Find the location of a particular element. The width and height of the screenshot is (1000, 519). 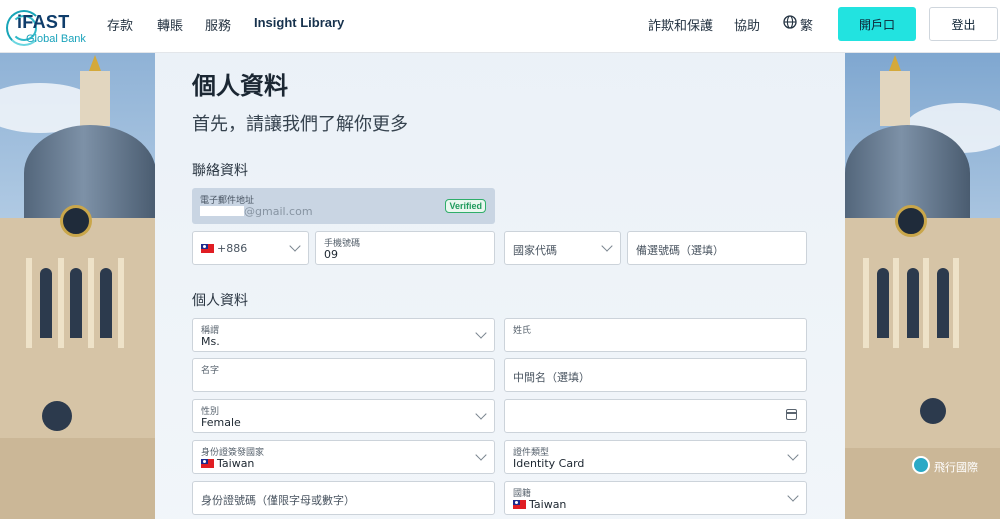

backup-country-code-select: 國家代碼 is located at coordinates (562, 248).